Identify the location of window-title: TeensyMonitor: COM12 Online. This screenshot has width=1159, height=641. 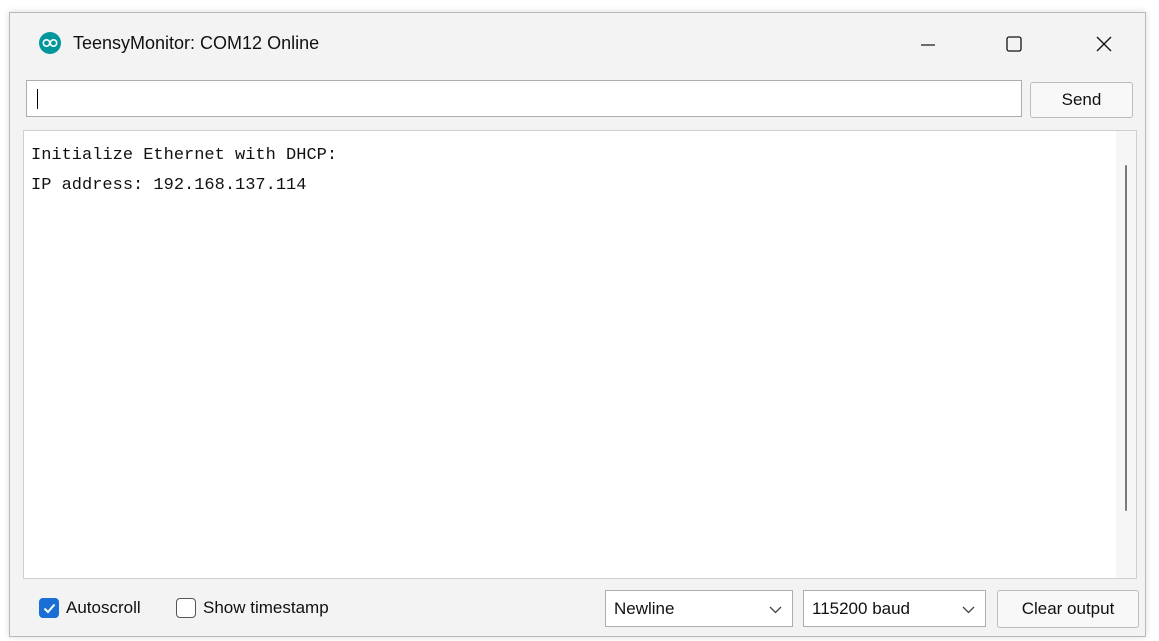
(196, 43).